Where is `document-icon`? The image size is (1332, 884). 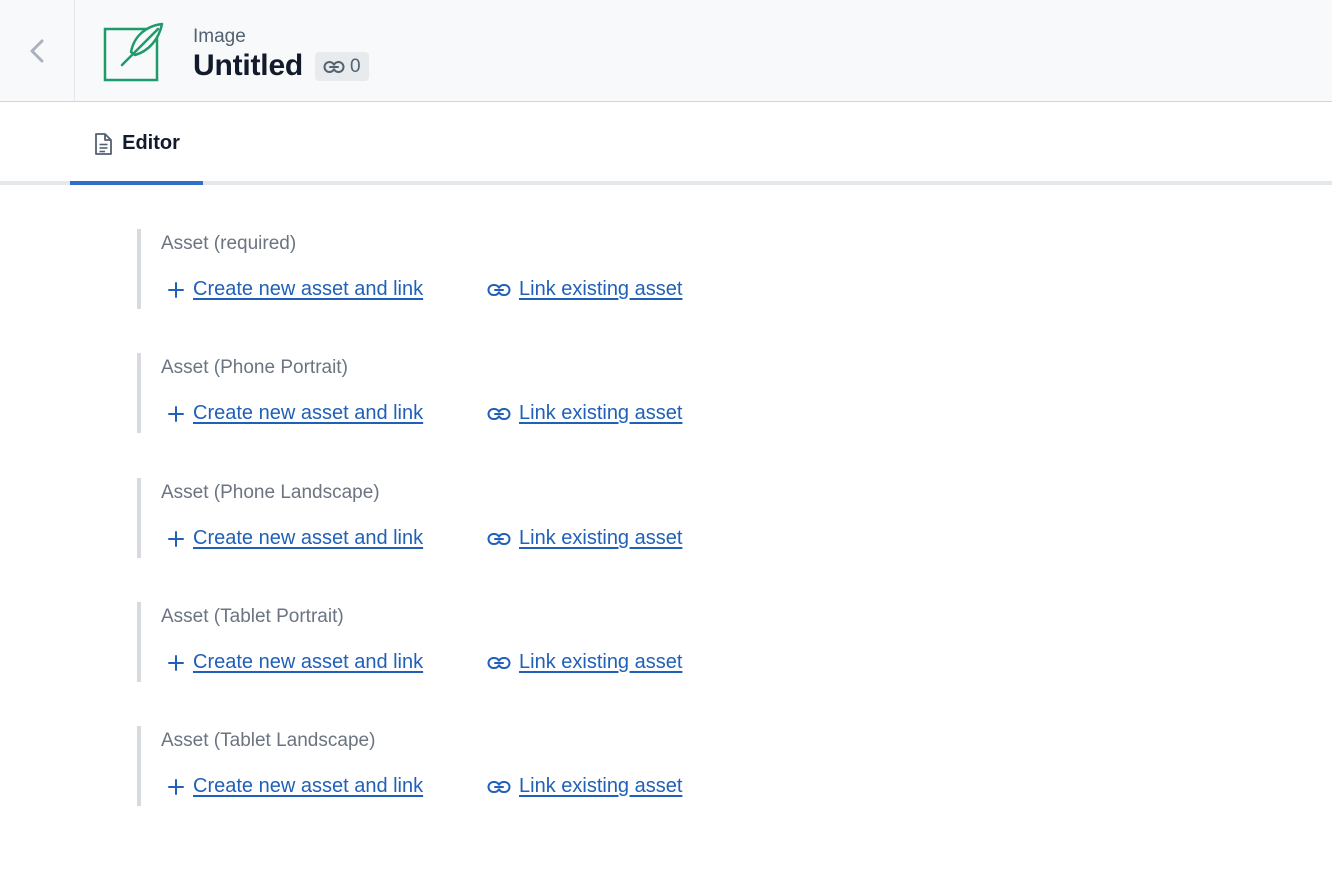 document-icon is located at coordinates (104, 143).